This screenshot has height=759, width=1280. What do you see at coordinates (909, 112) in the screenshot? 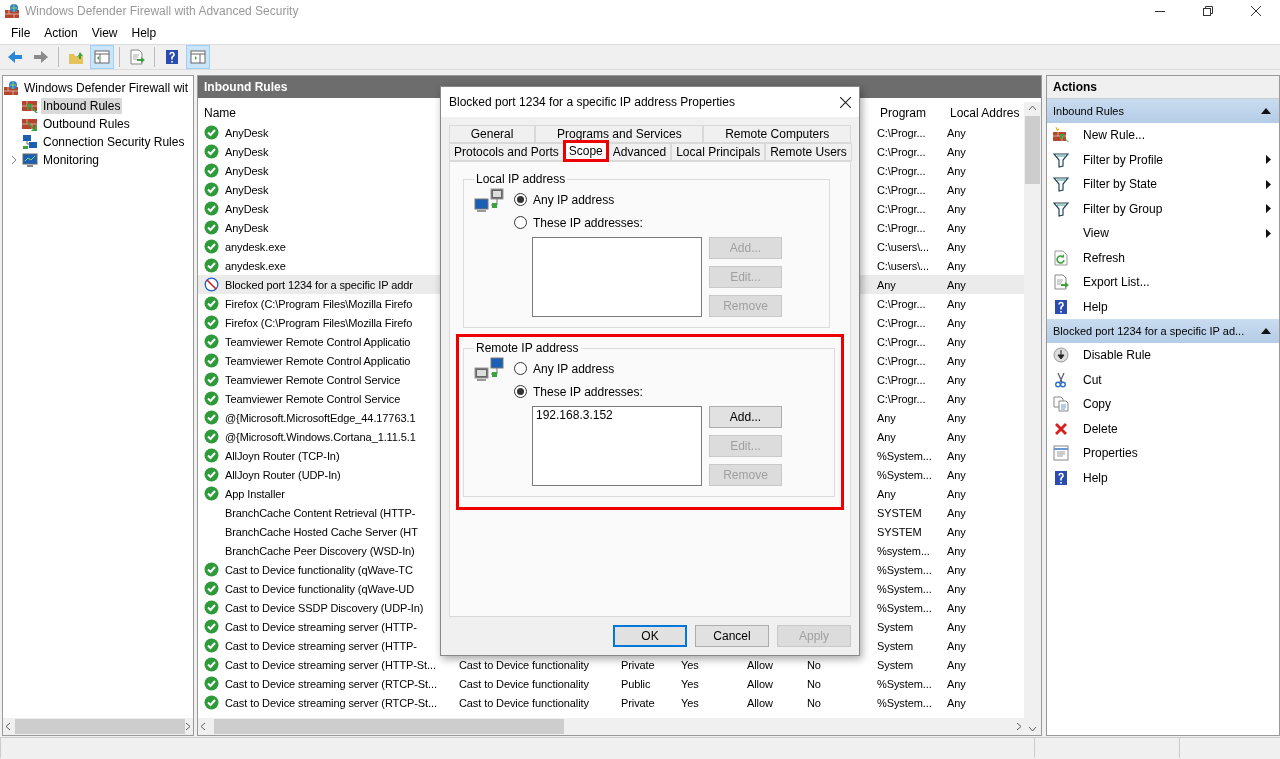
I see `column-header: Program` at bounding box center [909, 112].